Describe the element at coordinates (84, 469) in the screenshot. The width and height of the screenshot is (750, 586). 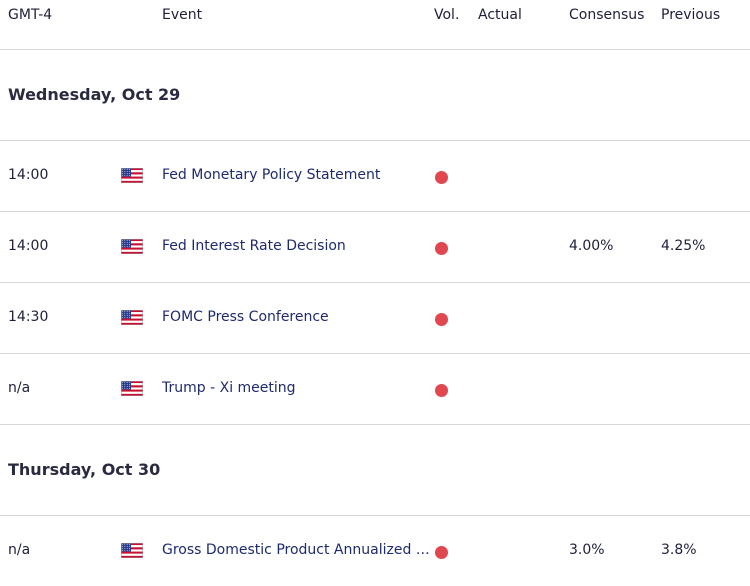
I see `day-label: Thursday, Oct 30` at that location.